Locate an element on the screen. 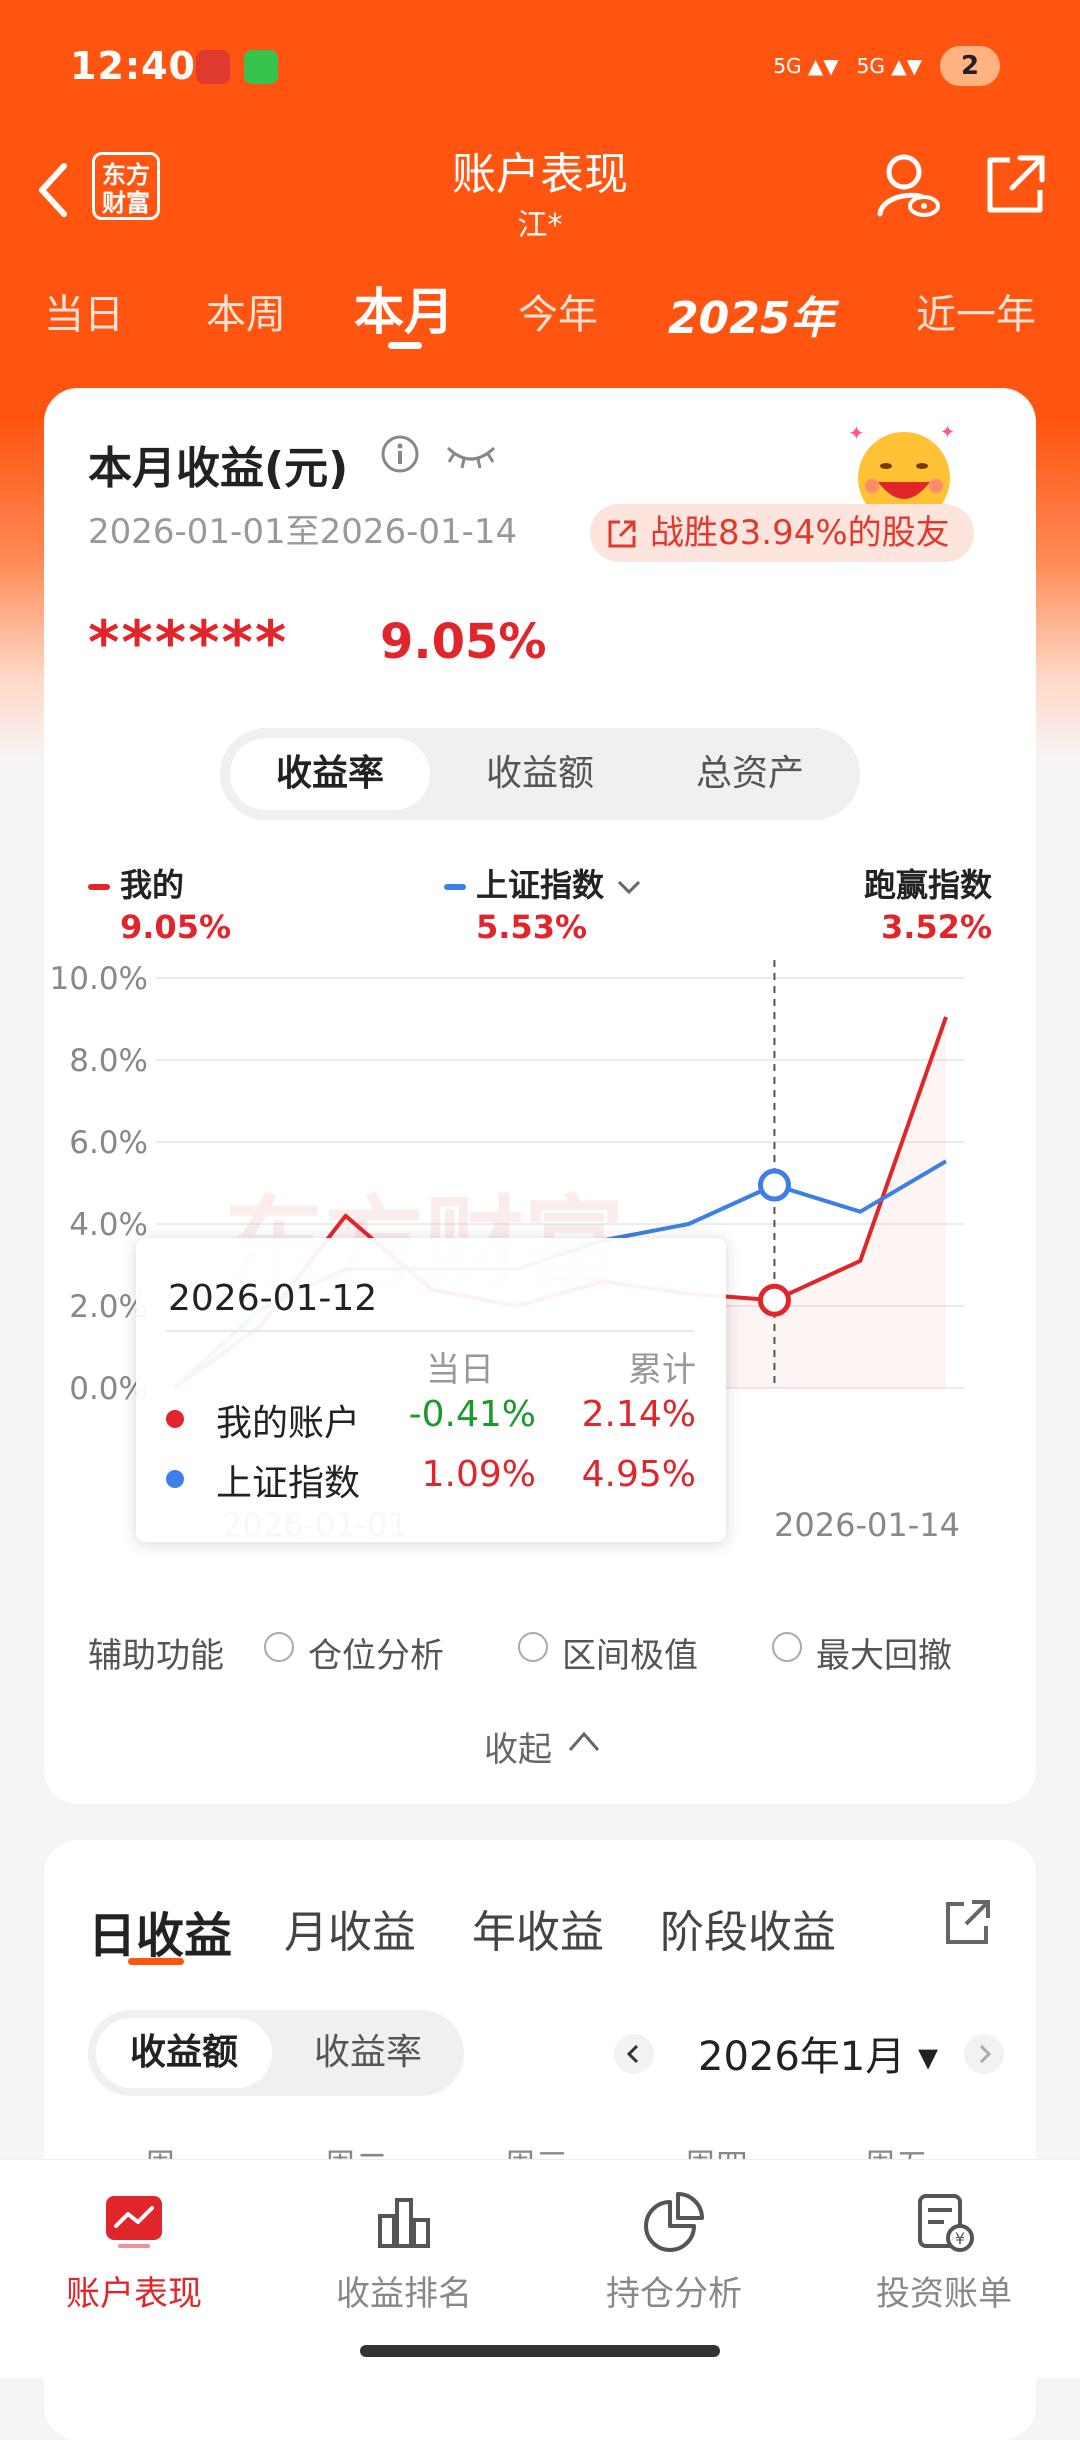 This screenshot has width=1080, height=2440. returns-tab-indicator is located at coordinates (156, 1961).